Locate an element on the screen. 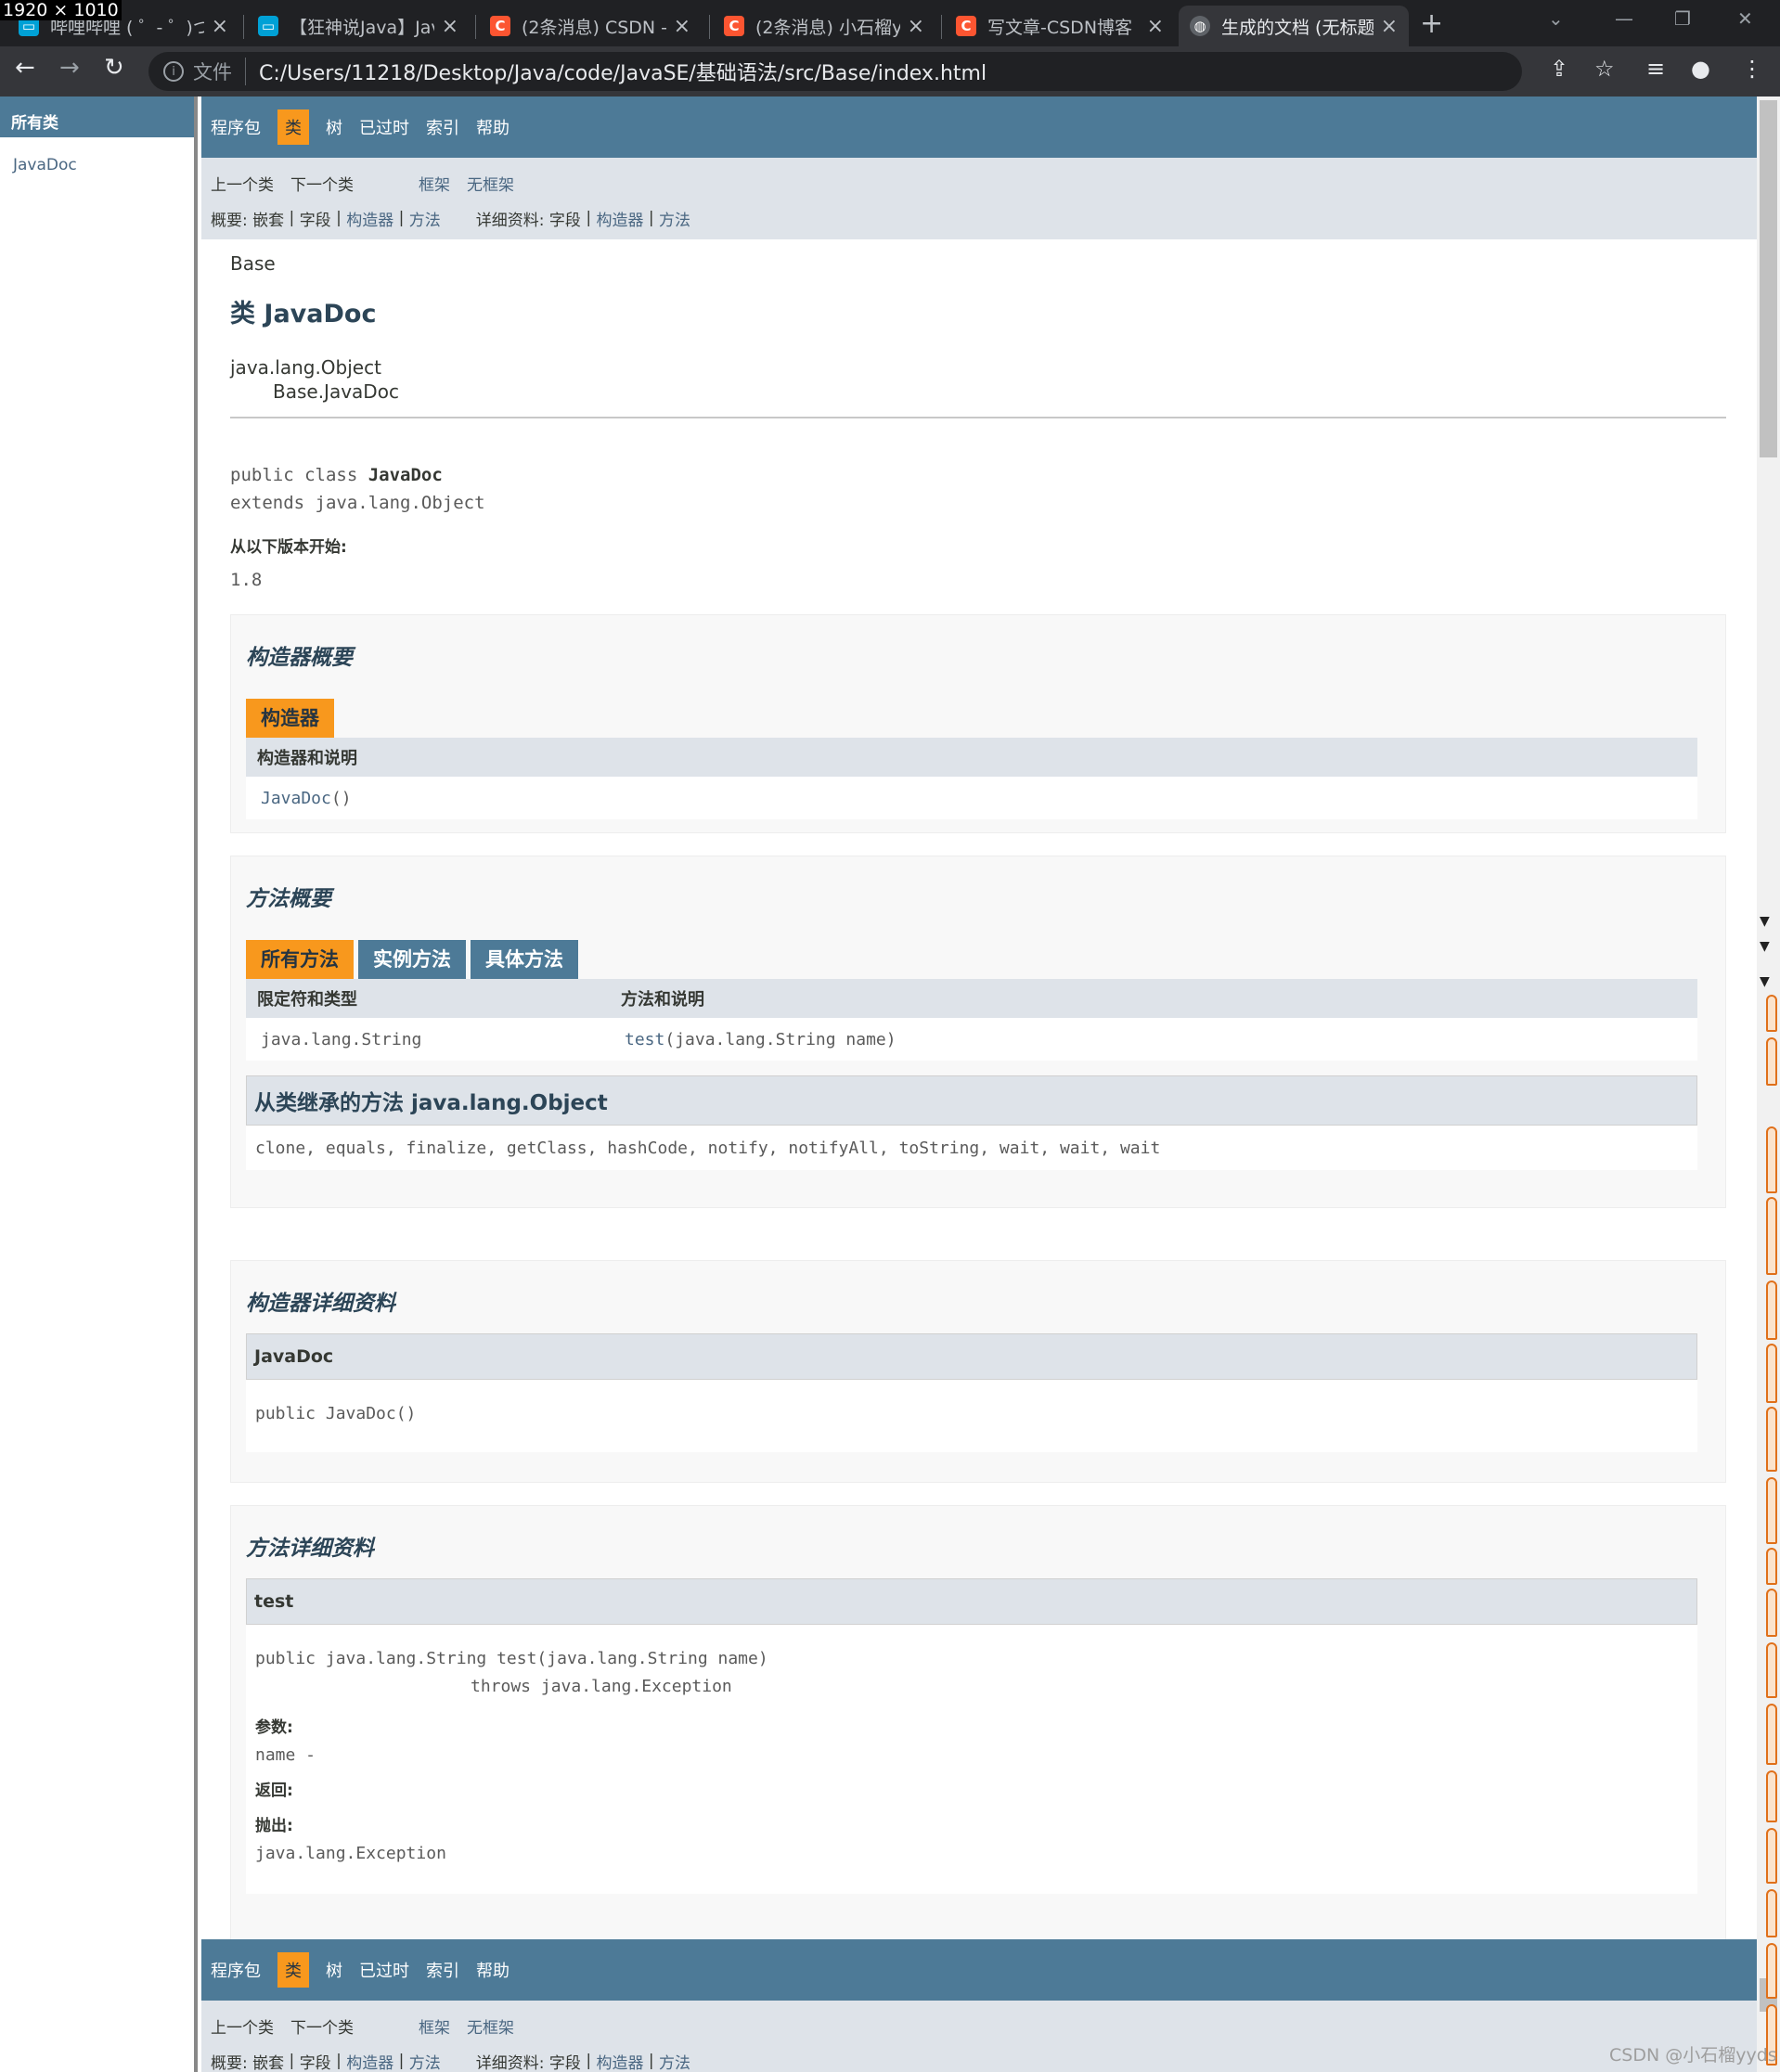 Image resolution: width=1780 pixels, height=2072 pixels. constructor-args: () is located at coordinates (341, 798).